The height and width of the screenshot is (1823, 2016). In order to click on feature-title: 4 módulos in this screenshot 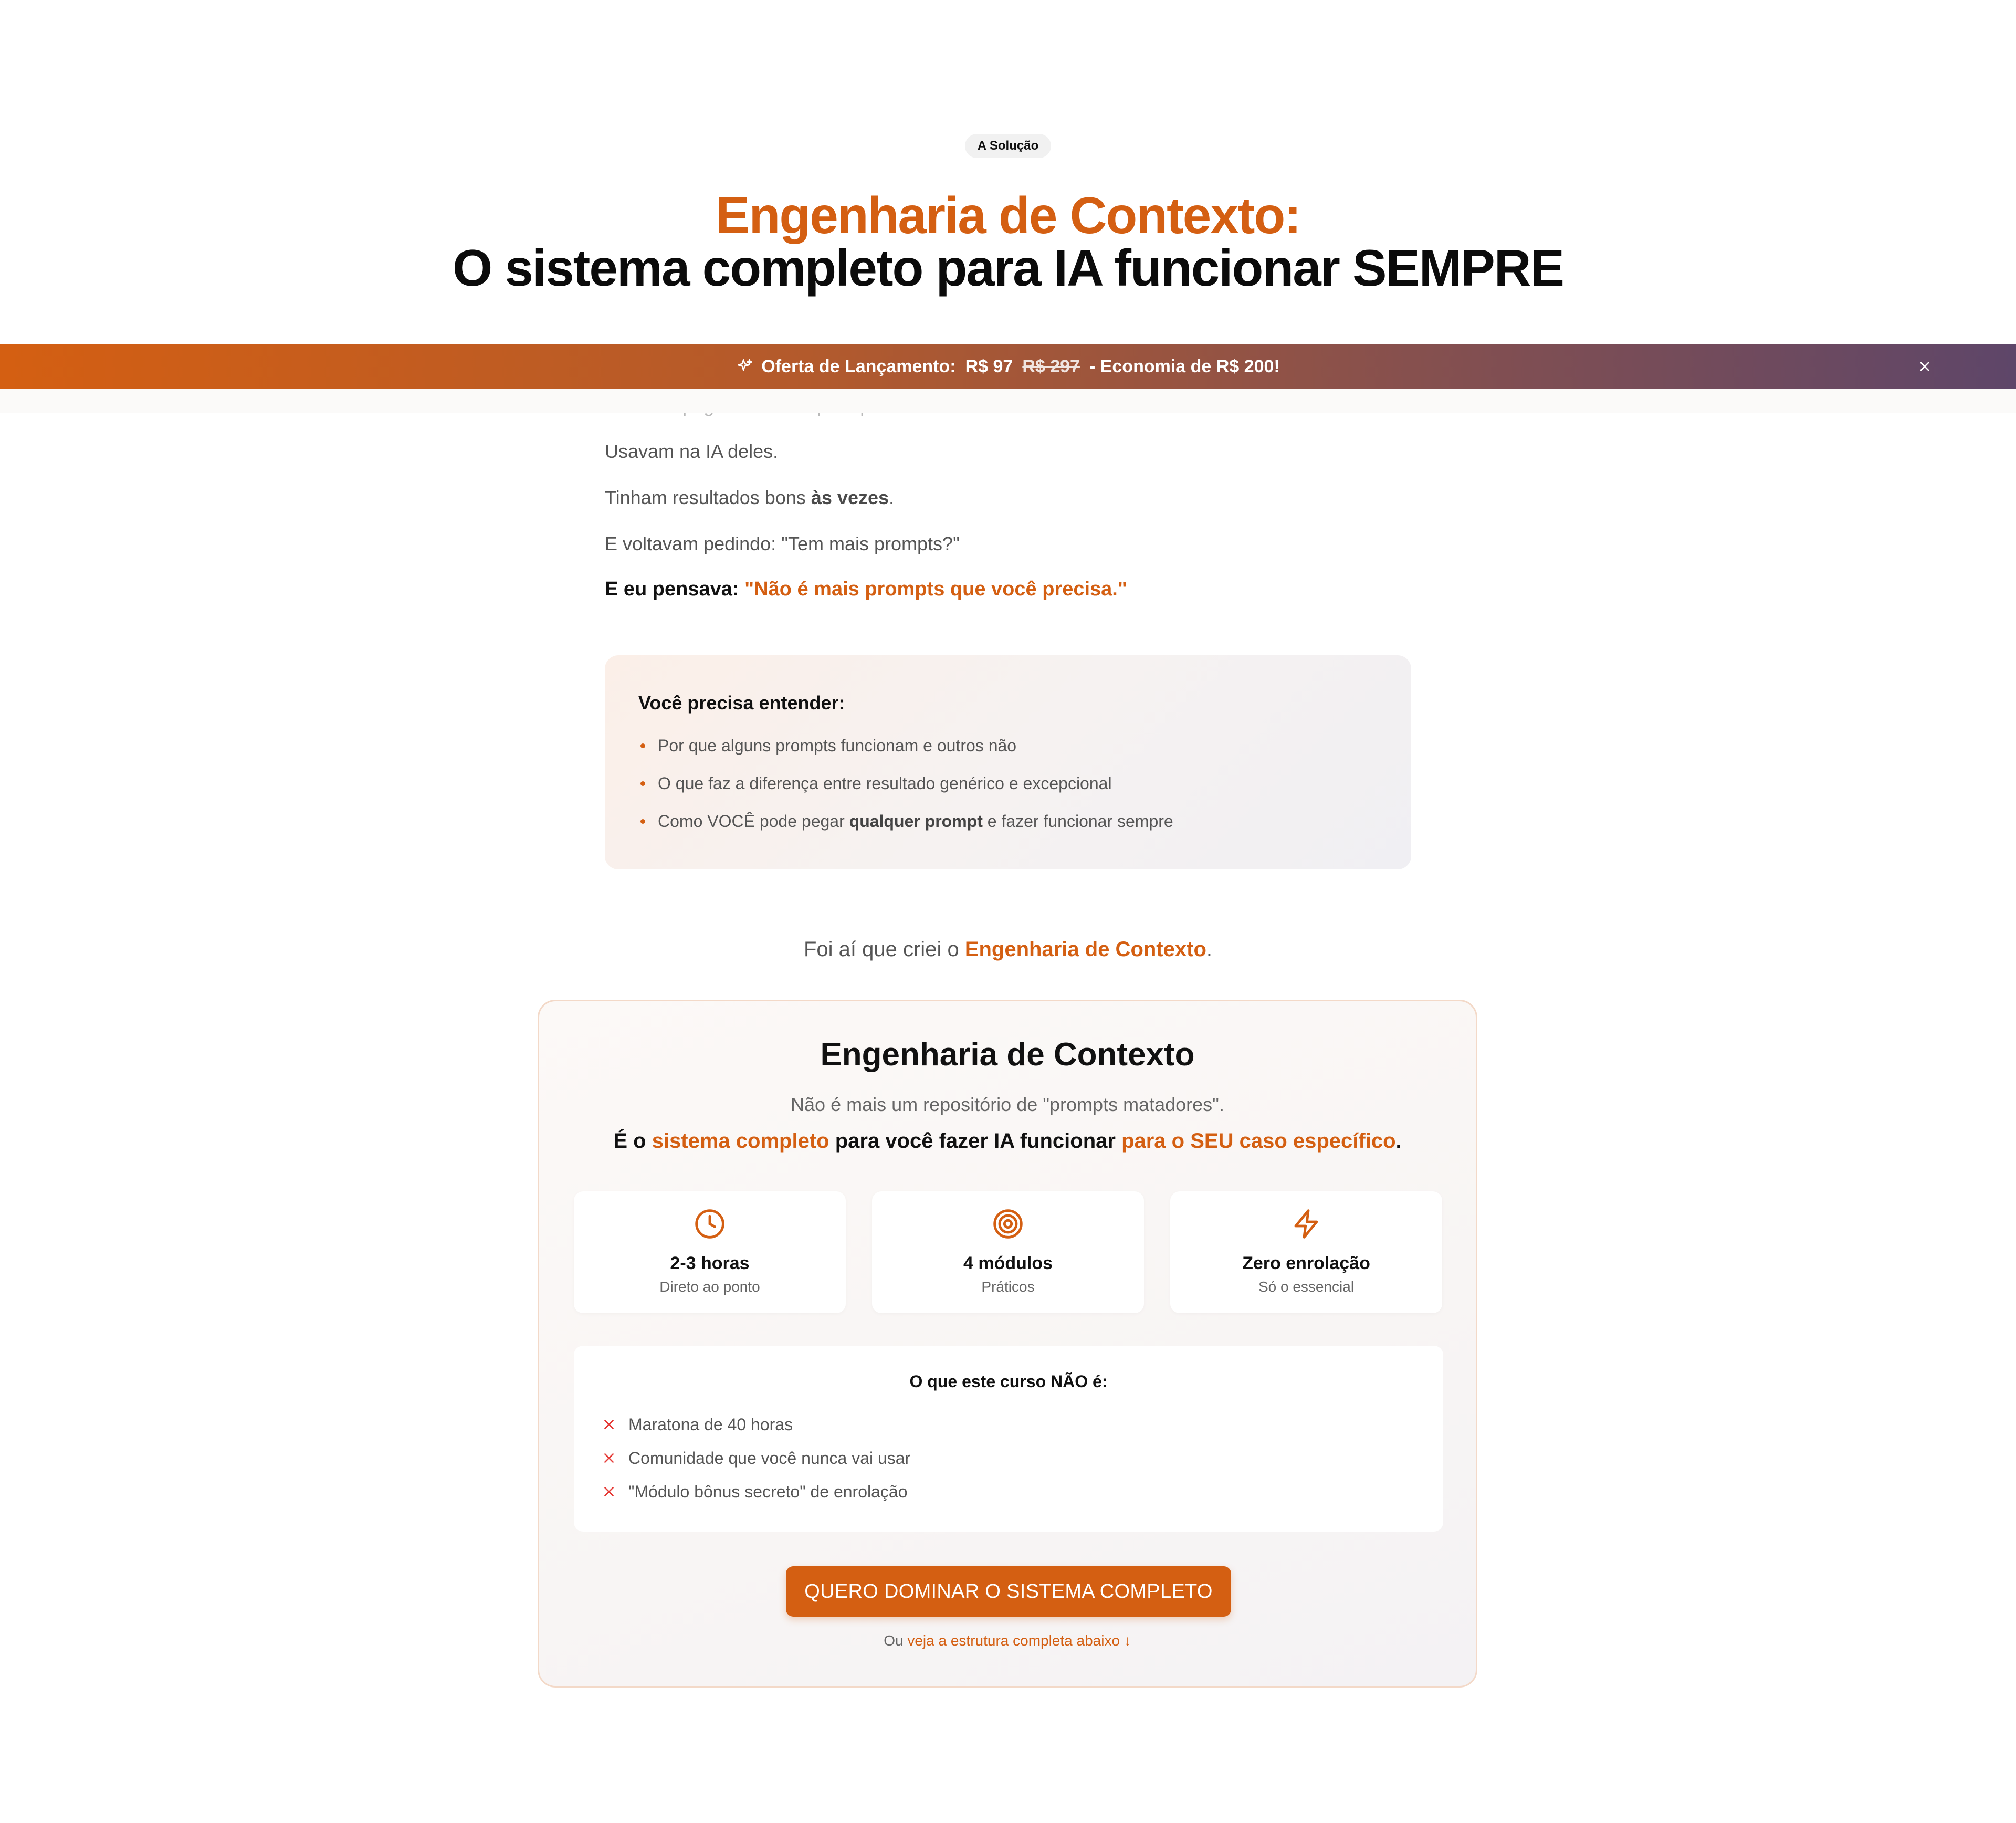, I will do `click(1008, 1263)`.